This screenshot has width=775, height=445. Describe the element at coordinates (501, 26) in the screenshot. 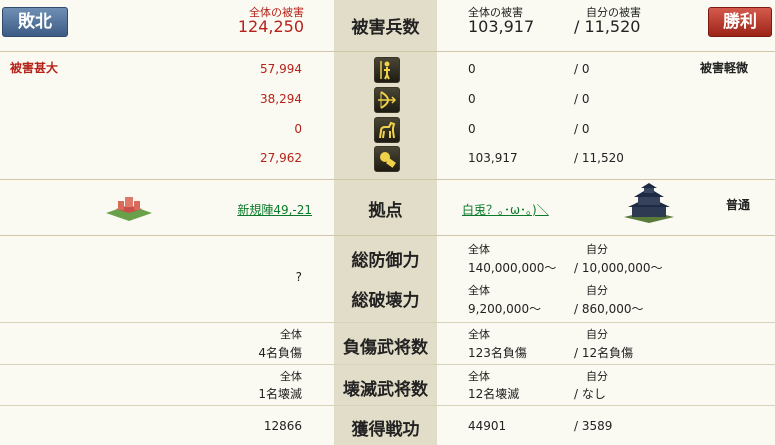

I see `right-total-value: 103,917` at that location.